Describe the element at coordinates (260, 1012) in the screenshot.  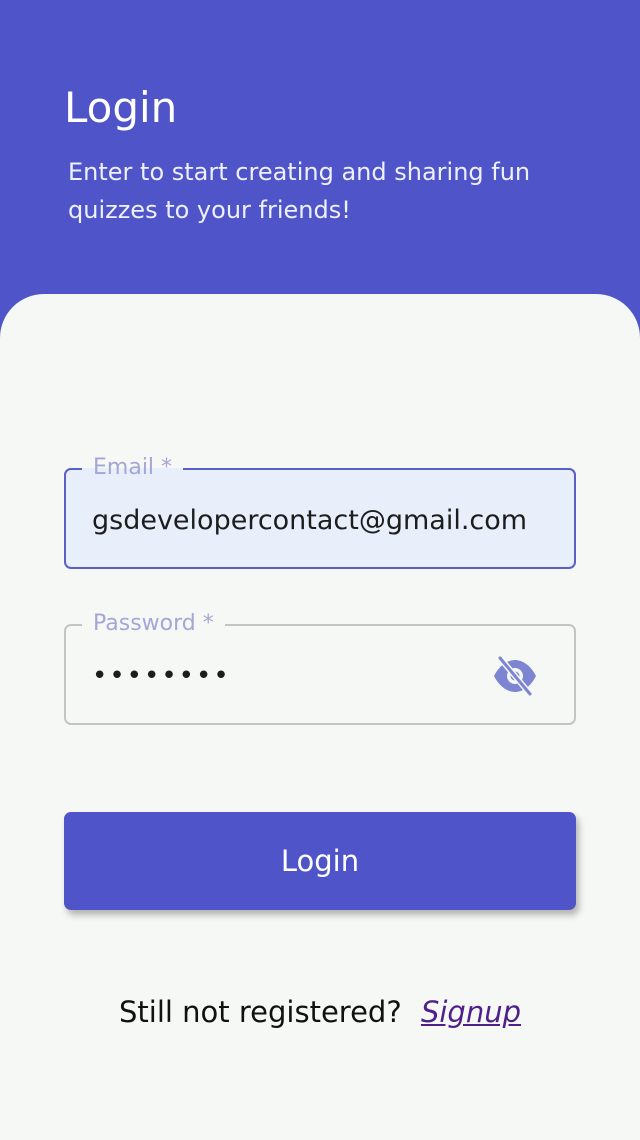
I see `signup-prompt: Still not registered?` at that location.